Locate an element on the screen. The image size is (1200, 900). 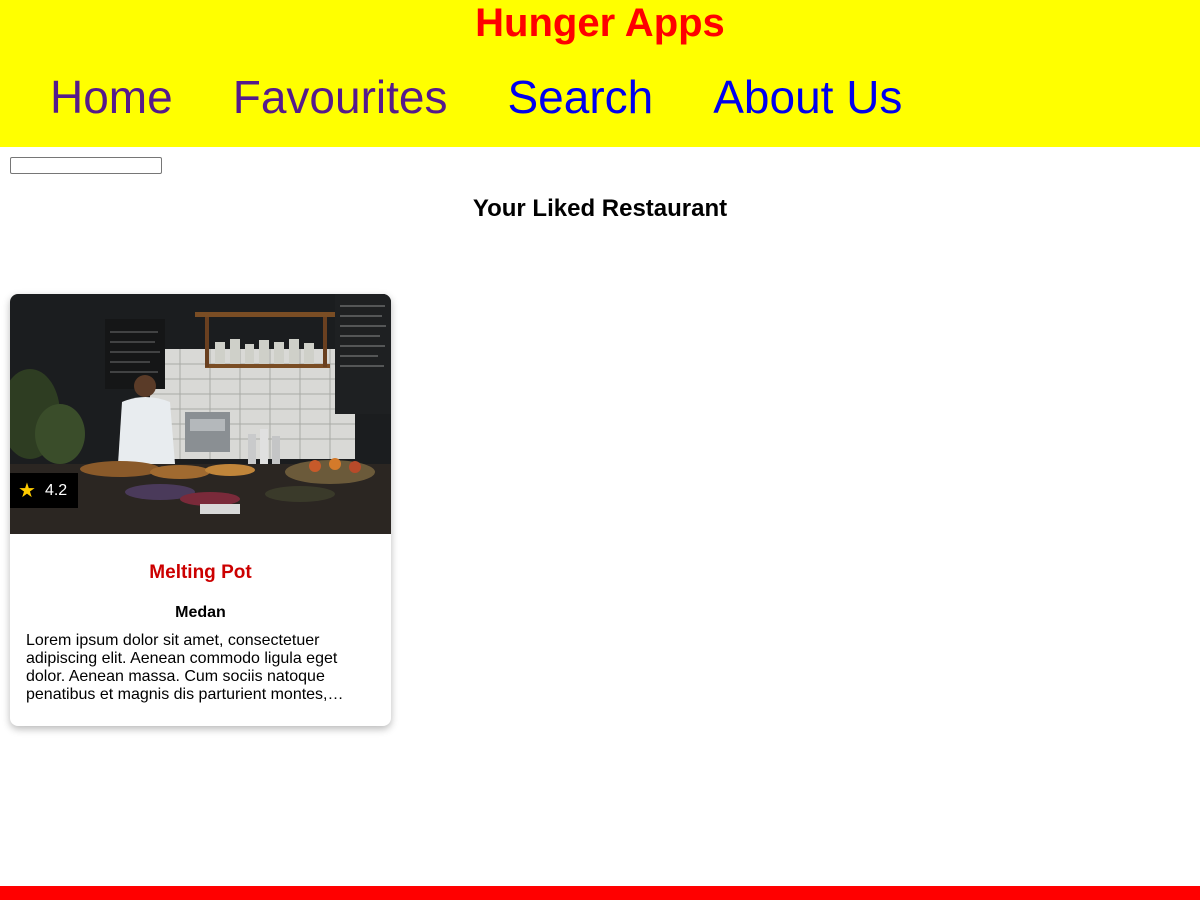
rating-badge: ★ 4.2 is located at coordinates (44, 490).